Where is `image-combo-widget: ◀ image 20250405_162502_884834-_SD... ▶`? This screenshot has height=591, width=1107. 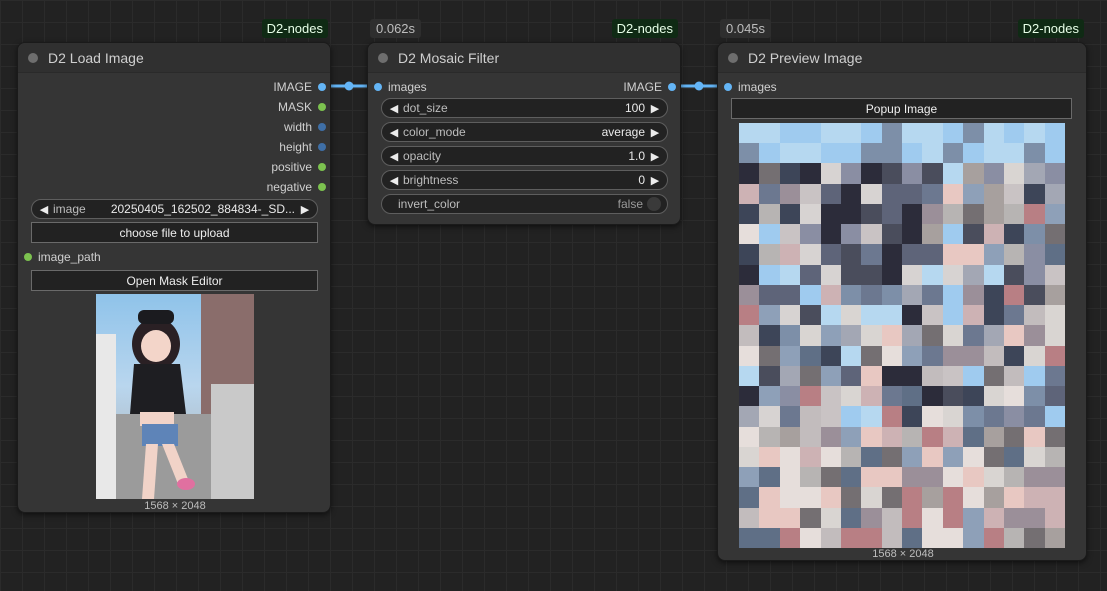
image-combo-widget: ◀ image 20250405_162502_884834-_SD... ▶ is located at coordinates (174, 209).